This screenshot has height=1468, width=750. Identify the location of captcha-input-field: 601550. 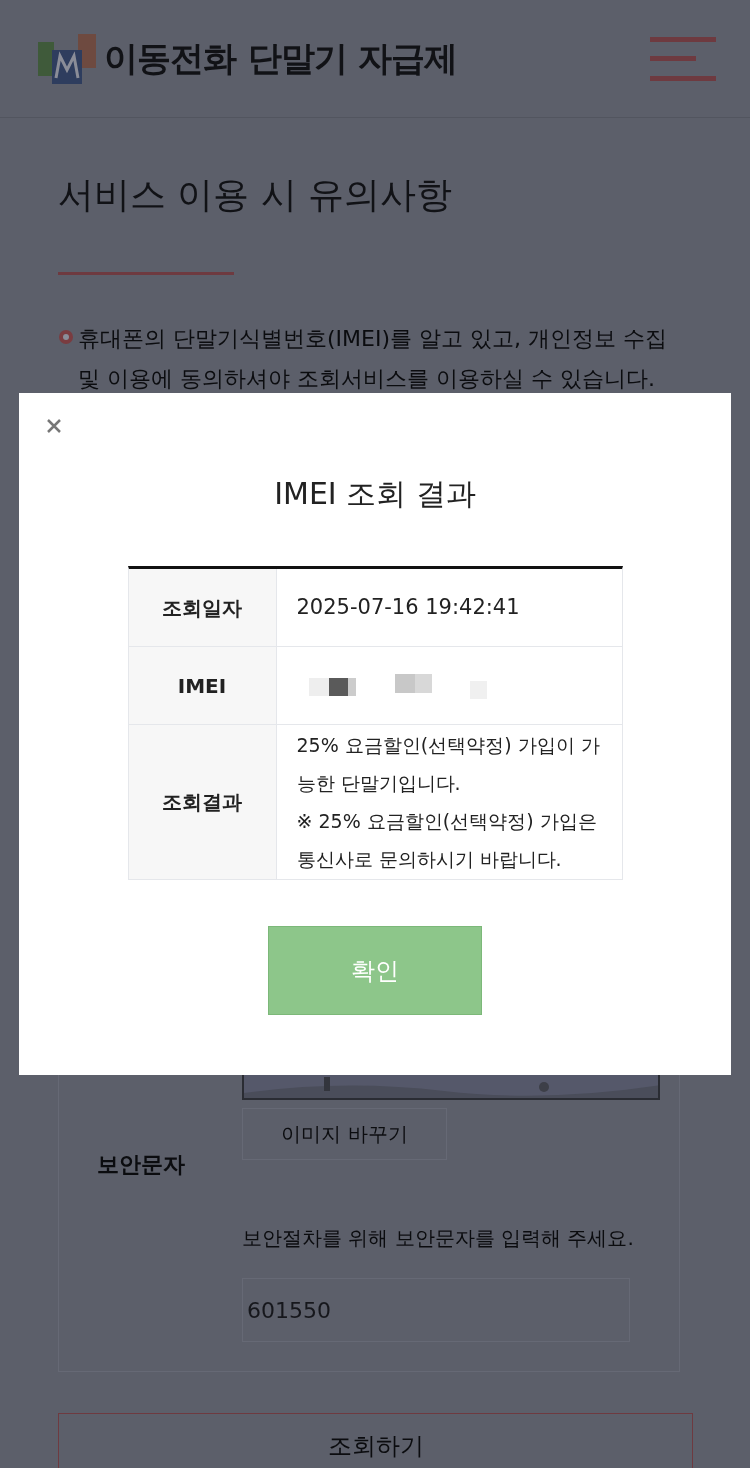
(436, 1310).